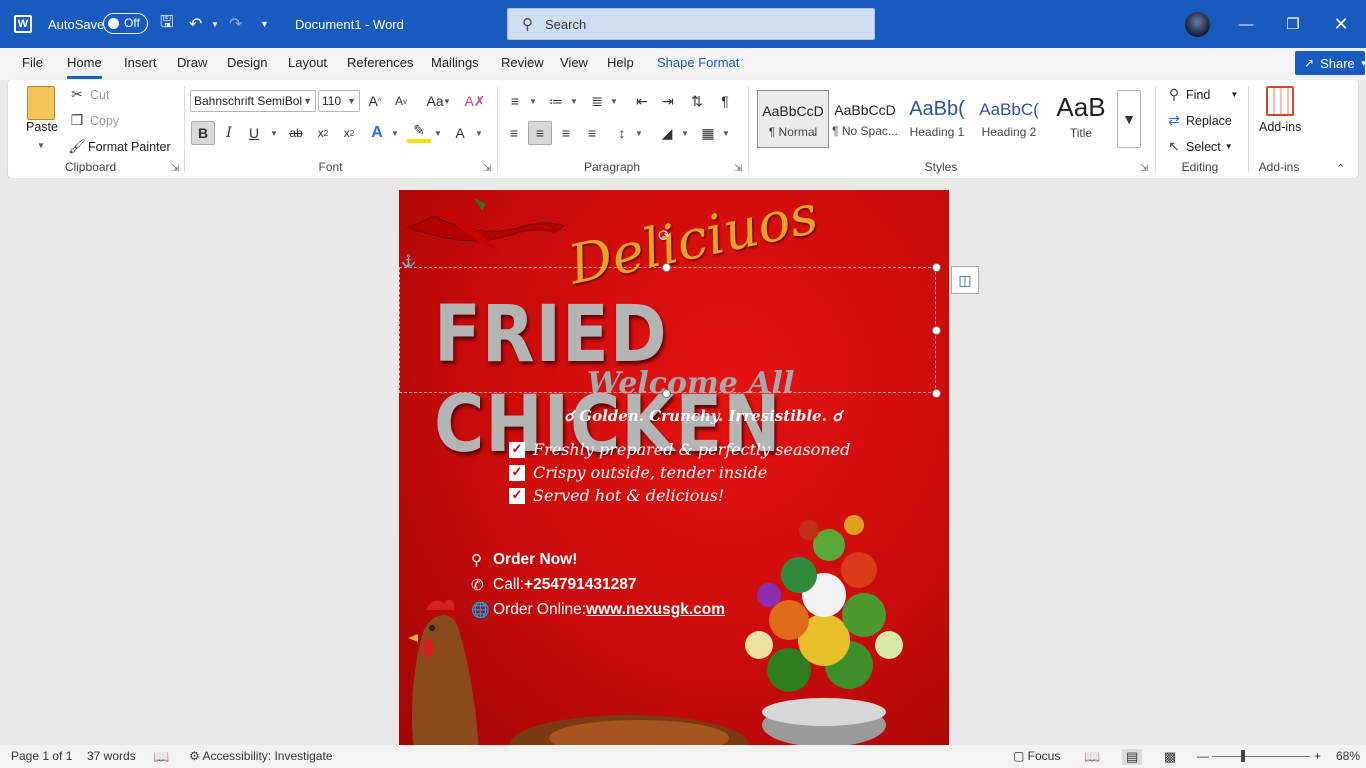 The image size is (1366, 768). What do you see at coordinates (235, 24) in the screenshot?
I see `redo-icon: ↷` at bounding box center [235, 24].